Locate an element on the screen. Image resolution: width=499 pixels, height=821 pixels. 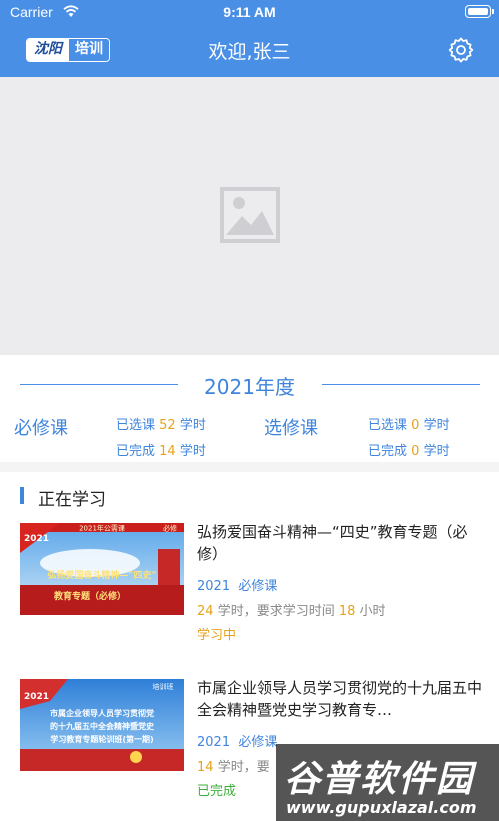
elective-completed-value: 0 is located at coordinates (415, 451).